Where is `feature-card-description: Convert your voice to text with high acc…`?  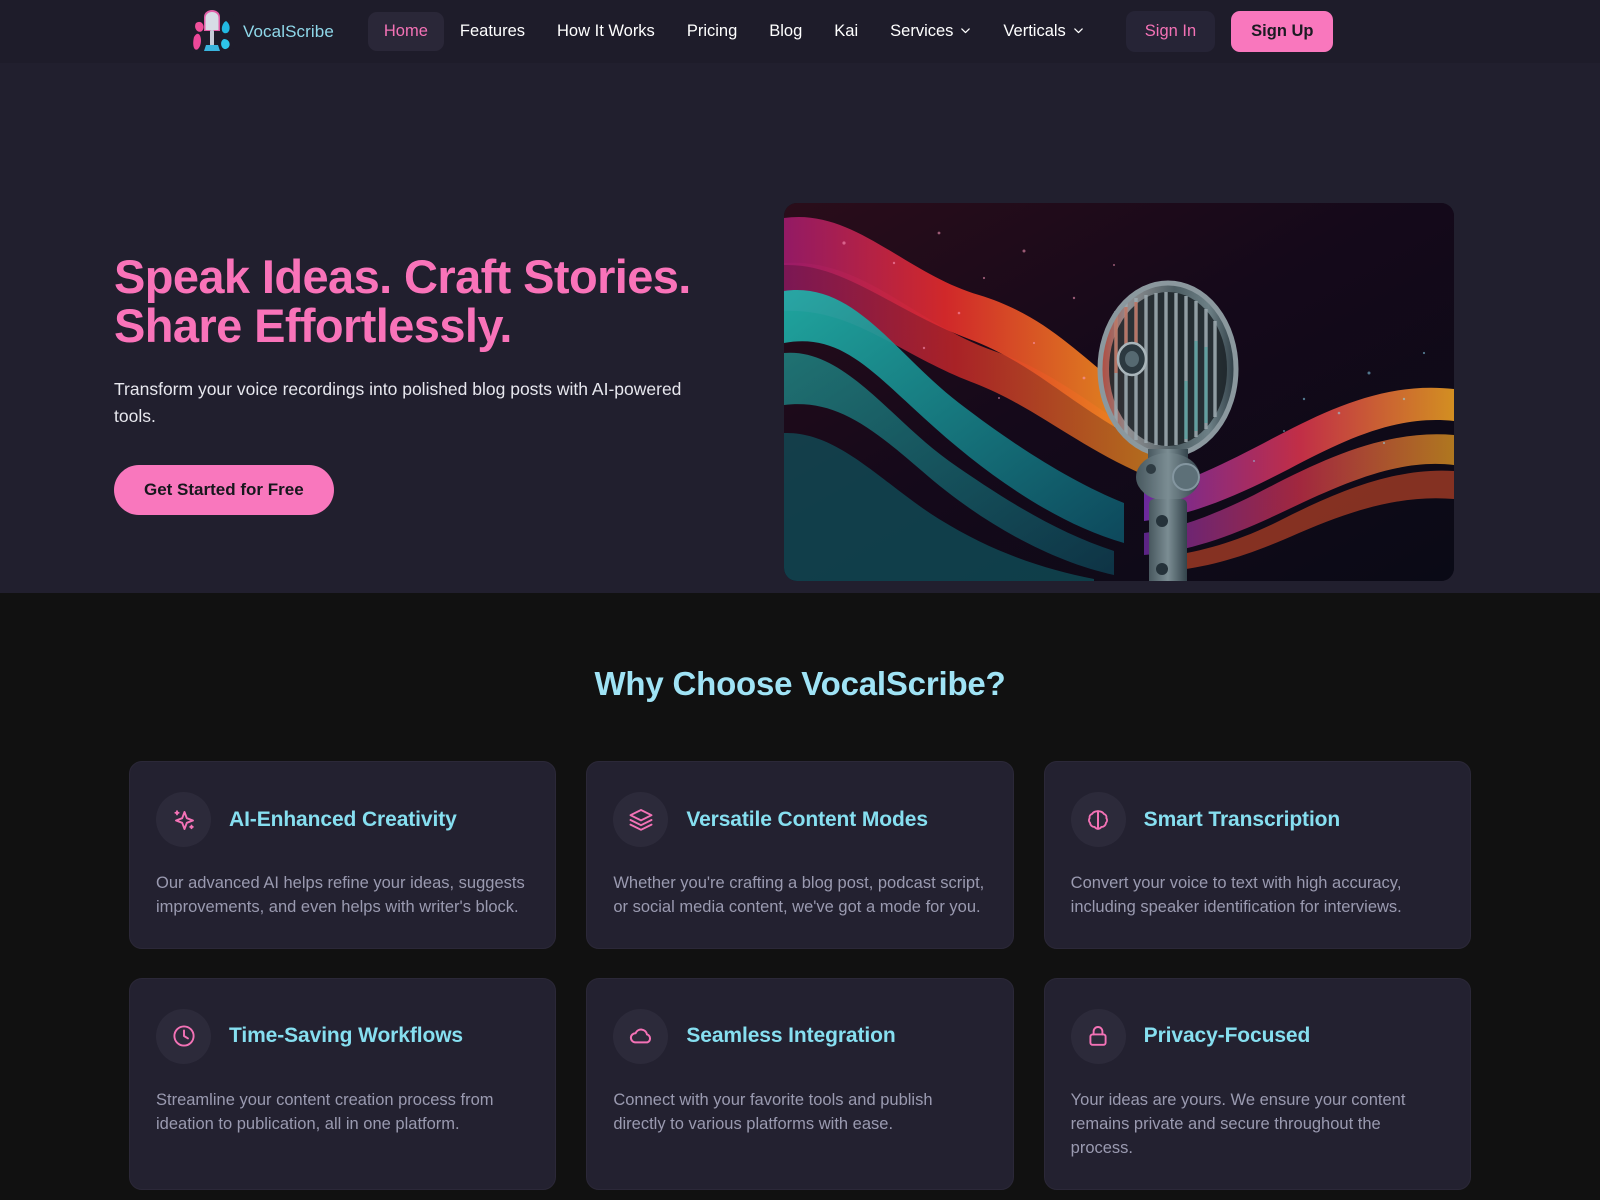
feature-card-description: Convert your voice to text with high acc… is located at coordinates (1236, 895).